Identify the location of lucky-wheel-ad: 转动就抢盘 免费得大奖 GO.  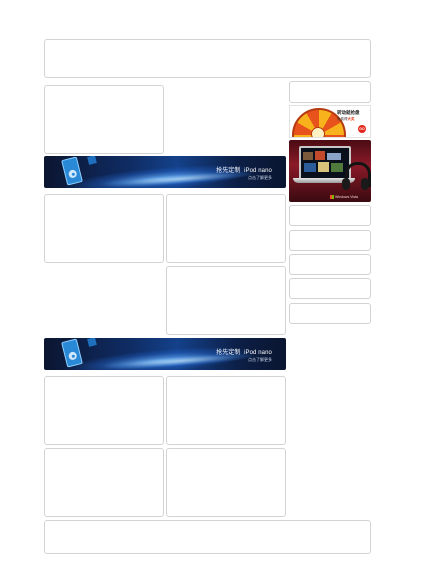
(330, 121).